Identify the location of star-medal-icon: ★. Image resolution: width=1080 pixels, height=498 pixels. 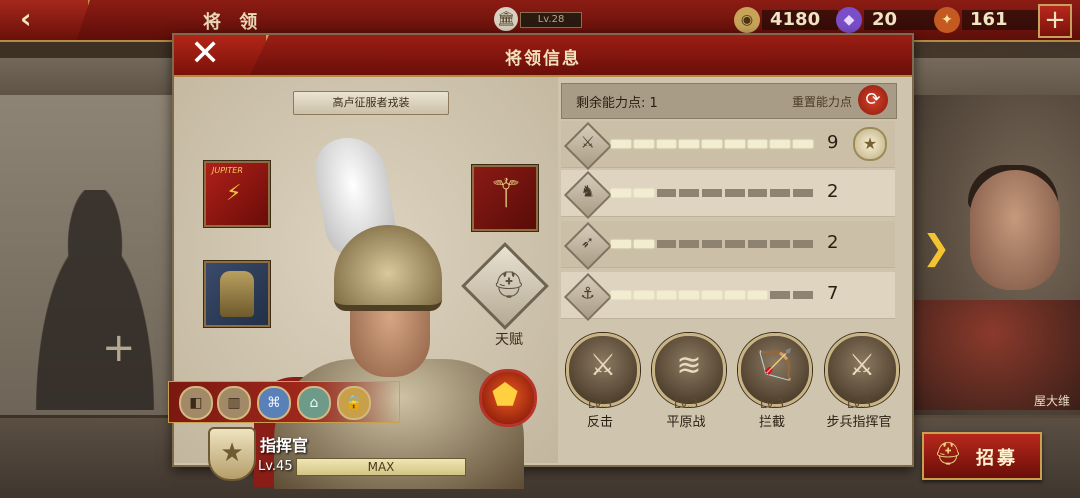
(870, 144).